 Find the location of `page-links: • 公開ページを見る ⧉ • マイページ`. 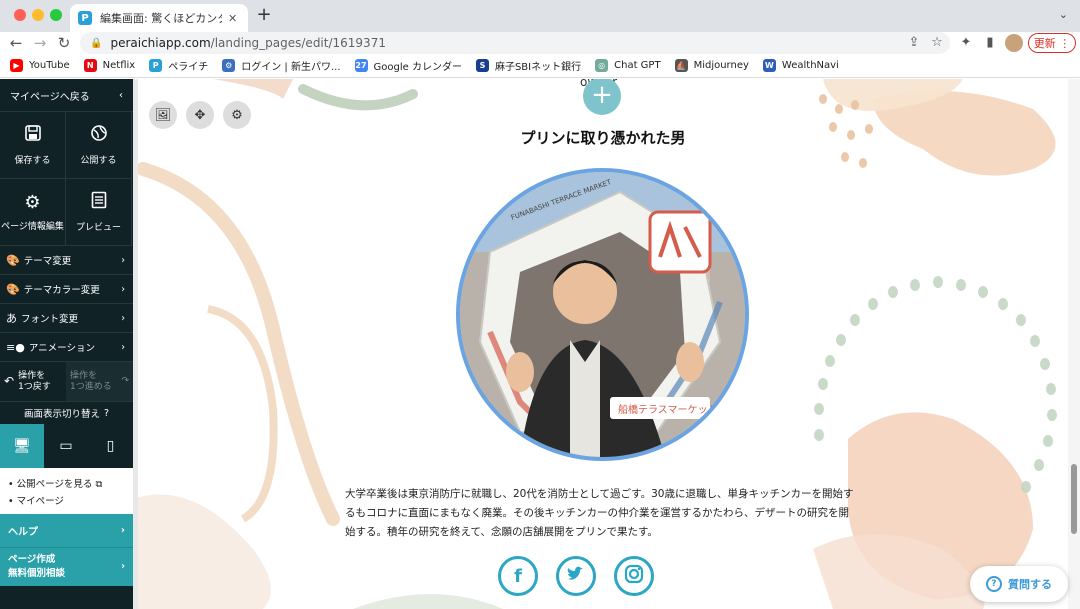

page-links: • 公開ページを見る ⧉ • マイページ is located at coordinates (66, 491).